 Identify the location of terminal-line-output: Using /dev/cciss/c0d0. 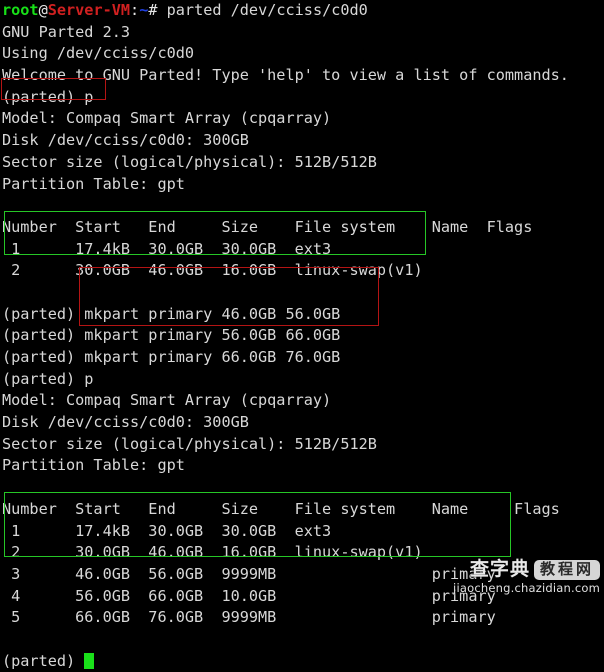
(98, 53).